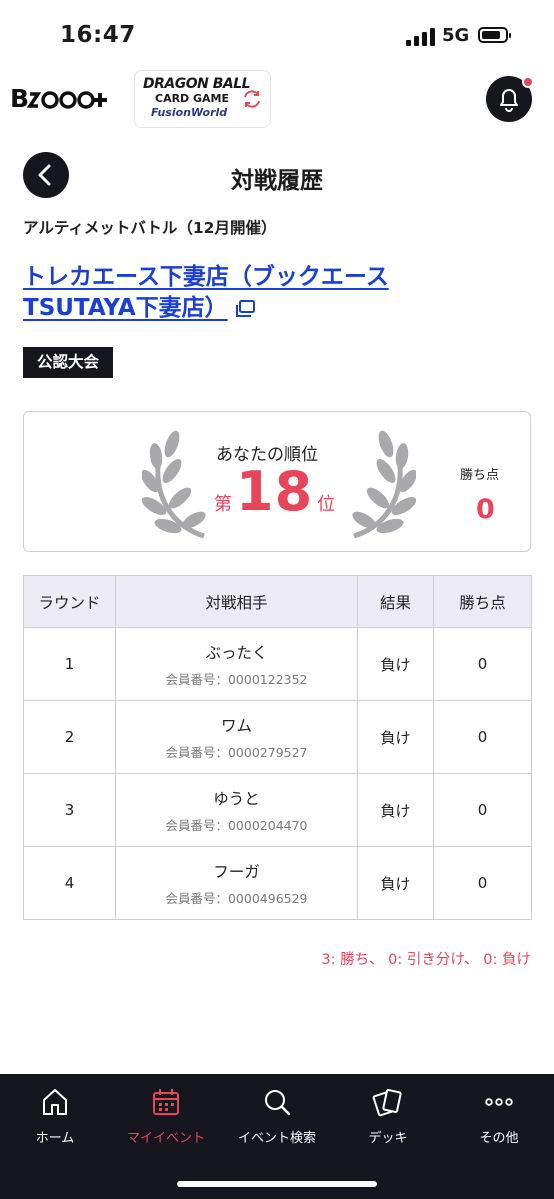 This screenshot has height=1199, width=554. I want to click on rank-prefix: 第, so click(223, 504).